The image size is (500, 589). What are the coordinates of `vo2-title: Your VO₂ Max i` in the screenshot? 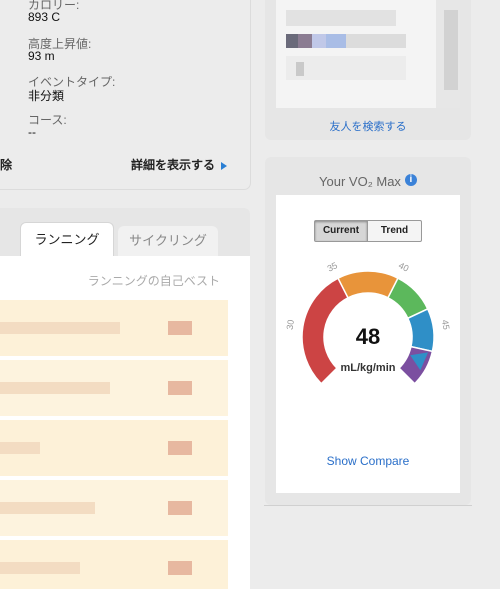 It's located at (368, 181).